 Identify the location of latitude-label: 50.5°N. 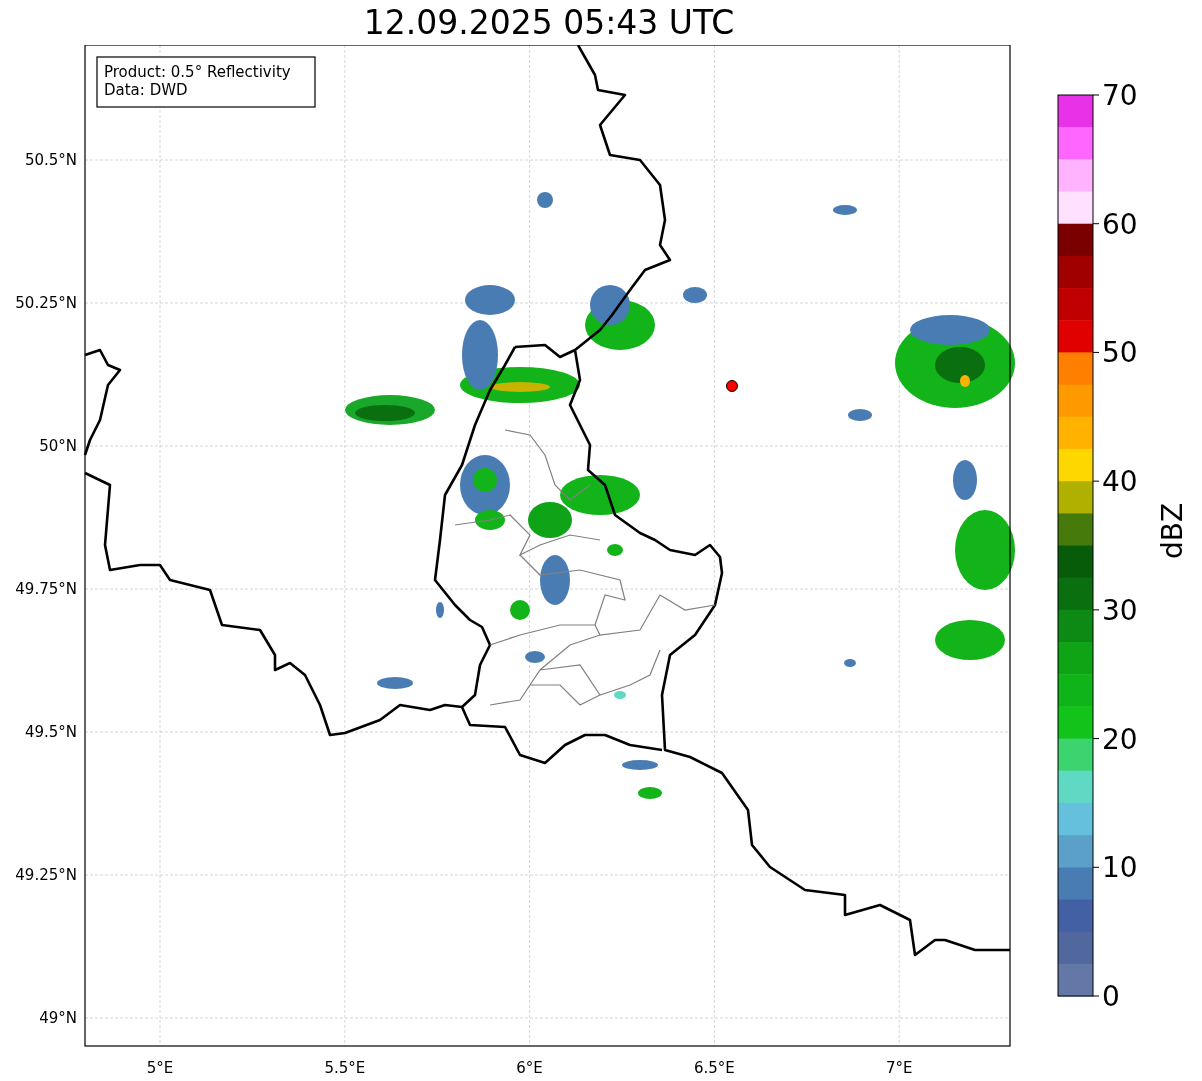
(50, 160).